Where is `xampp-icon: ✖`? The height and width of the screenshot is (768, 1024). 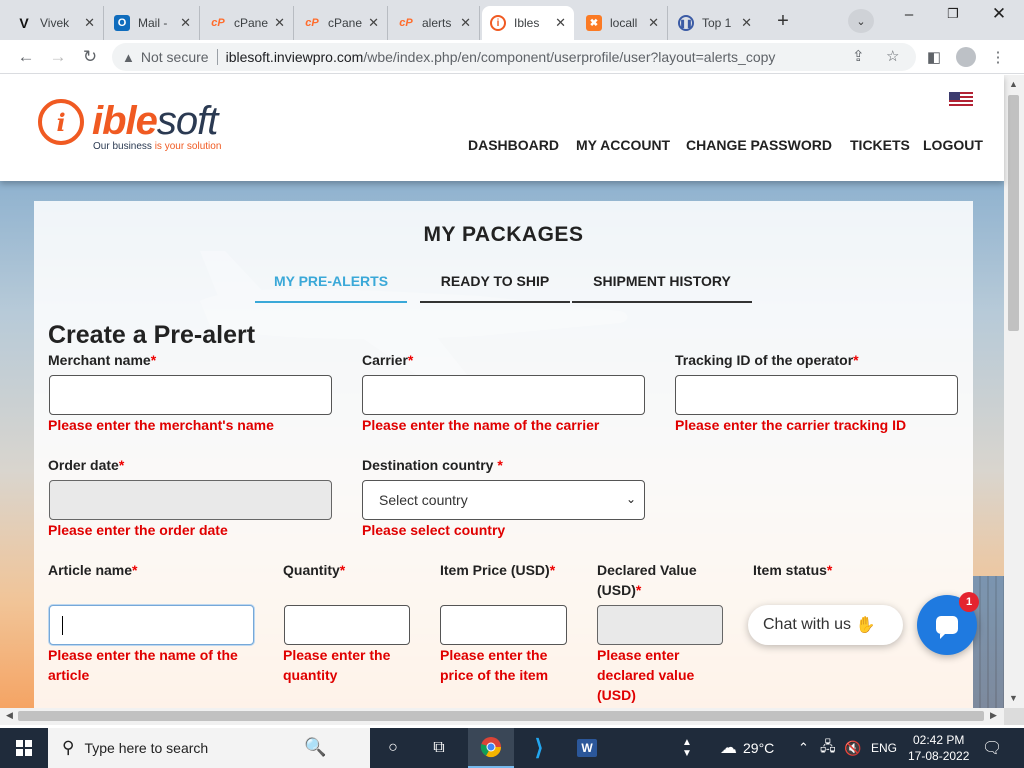
xampp-icon: ✖ is located at coordinates (594, 23).